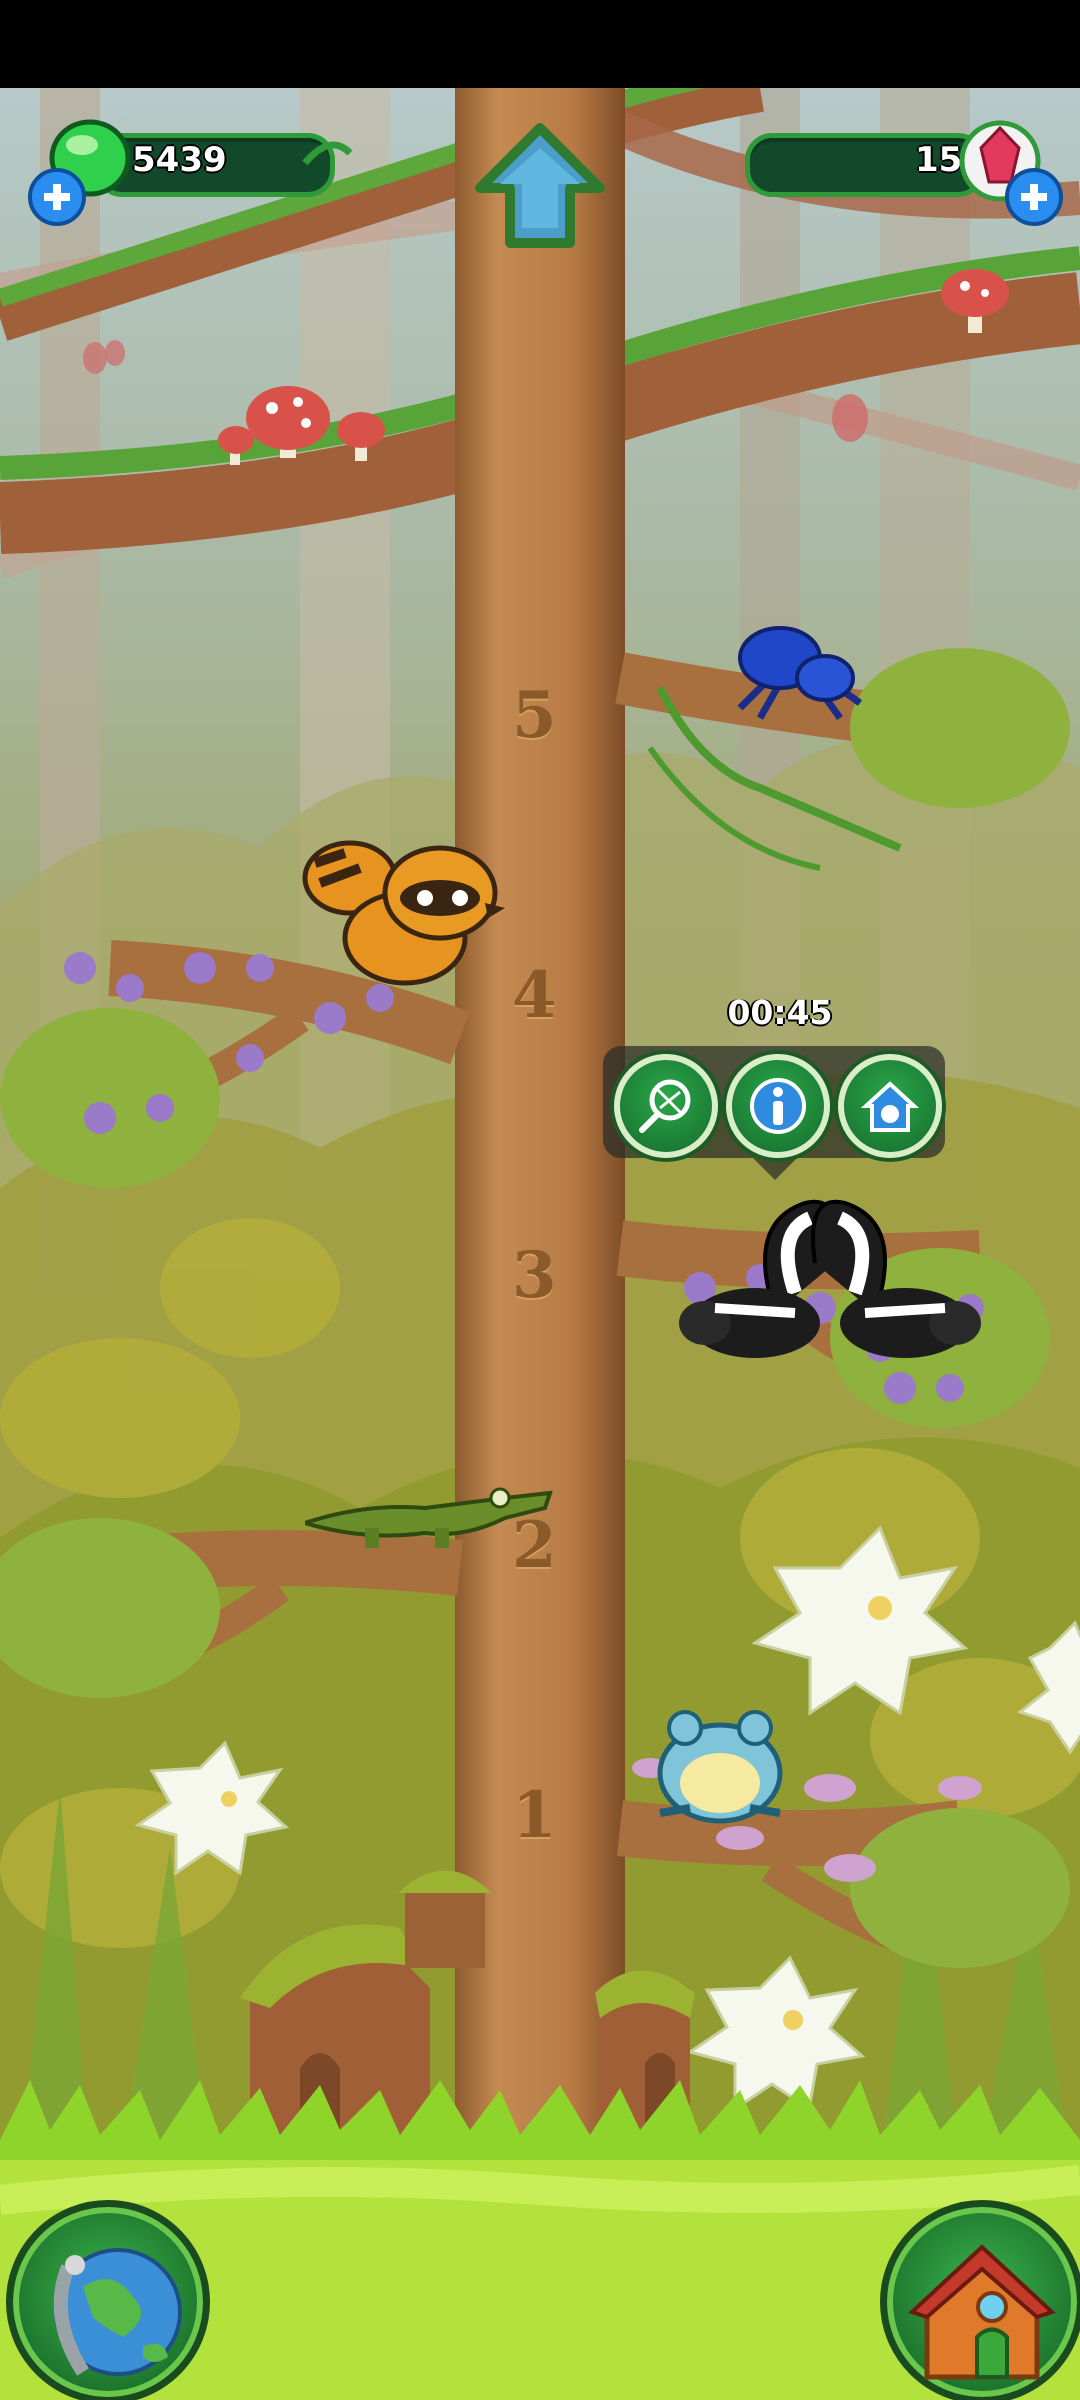  What do you see at coordinates (400, 913) in the screenshot?
I see `raccoon-dog` at bounding box center [400, 913].